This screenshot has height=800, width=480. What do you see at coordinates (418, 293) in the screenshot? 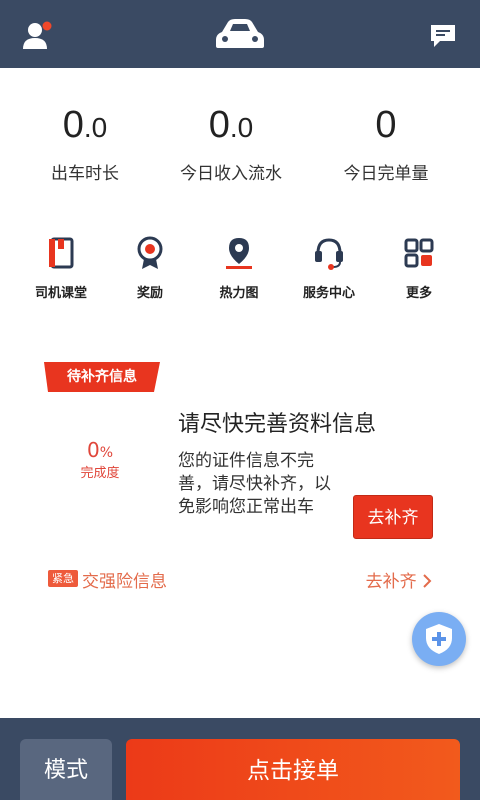
I see `menu-label: 更多` at bounding box center [418, 293].